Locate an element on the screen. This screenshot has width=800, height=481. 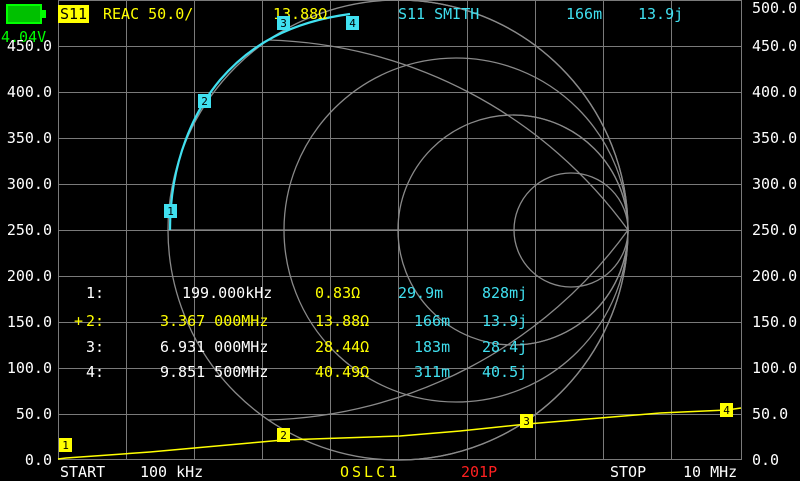
cal-status: OSLC1 is located at coordinates (370, 472).